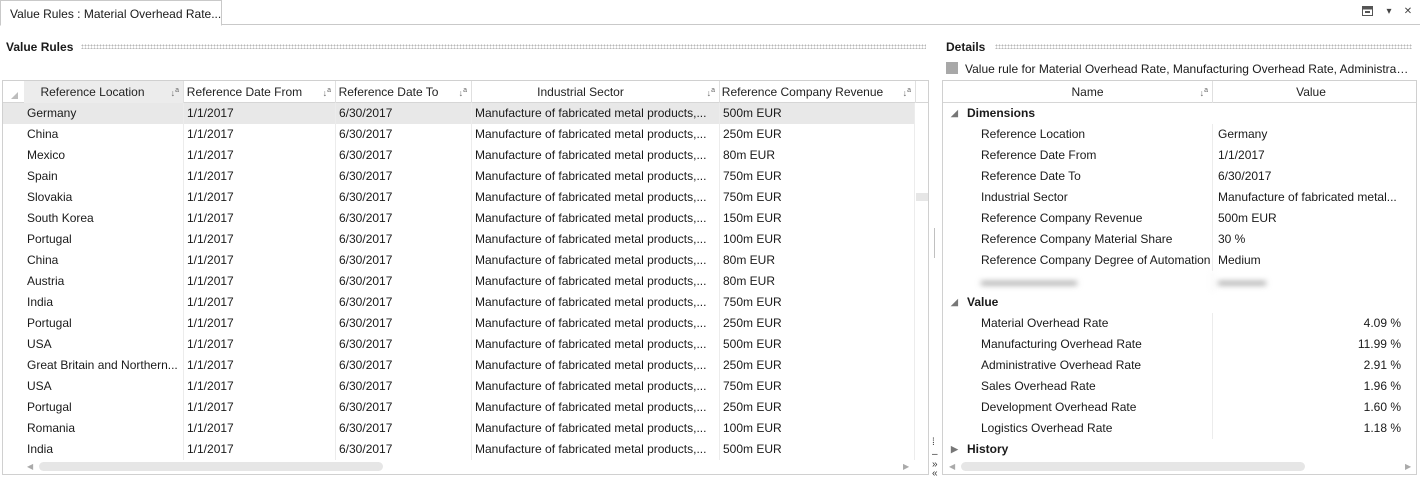 This screenshot has height=479, width=1420. Describe the element at coordinates (935, 474) in the screenshot. I see `collapse-icon: «` at that location.